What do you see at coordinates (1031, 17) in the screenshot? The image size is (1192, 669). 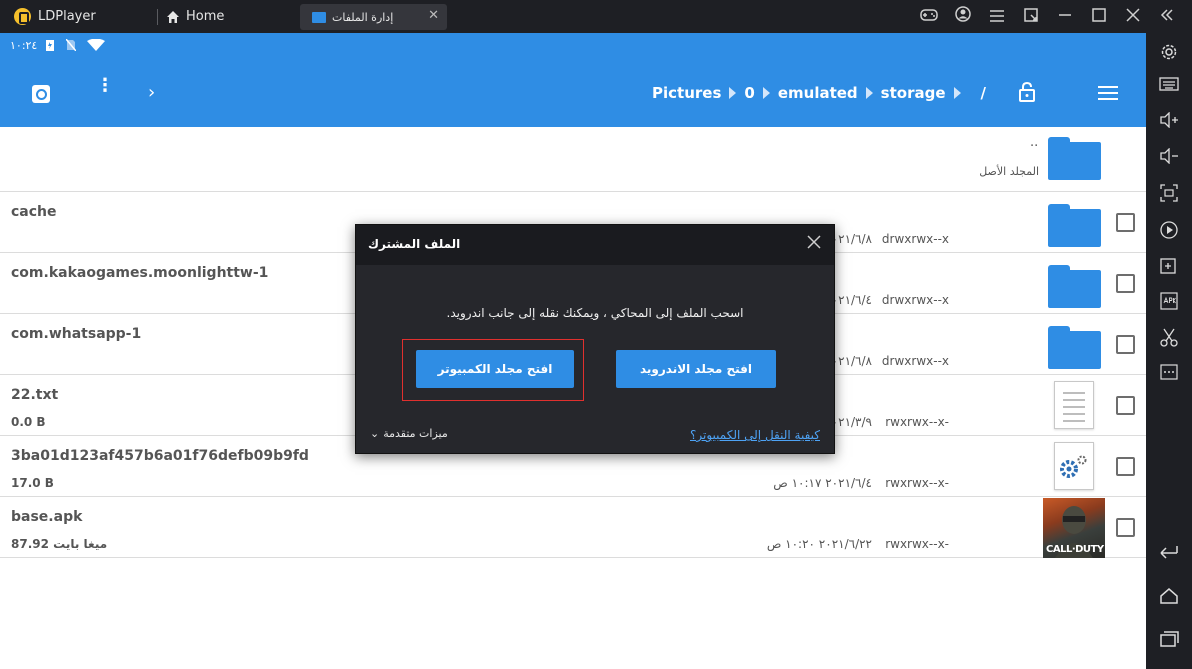 I see `expand-icon` at bounding box center [1031, 17].